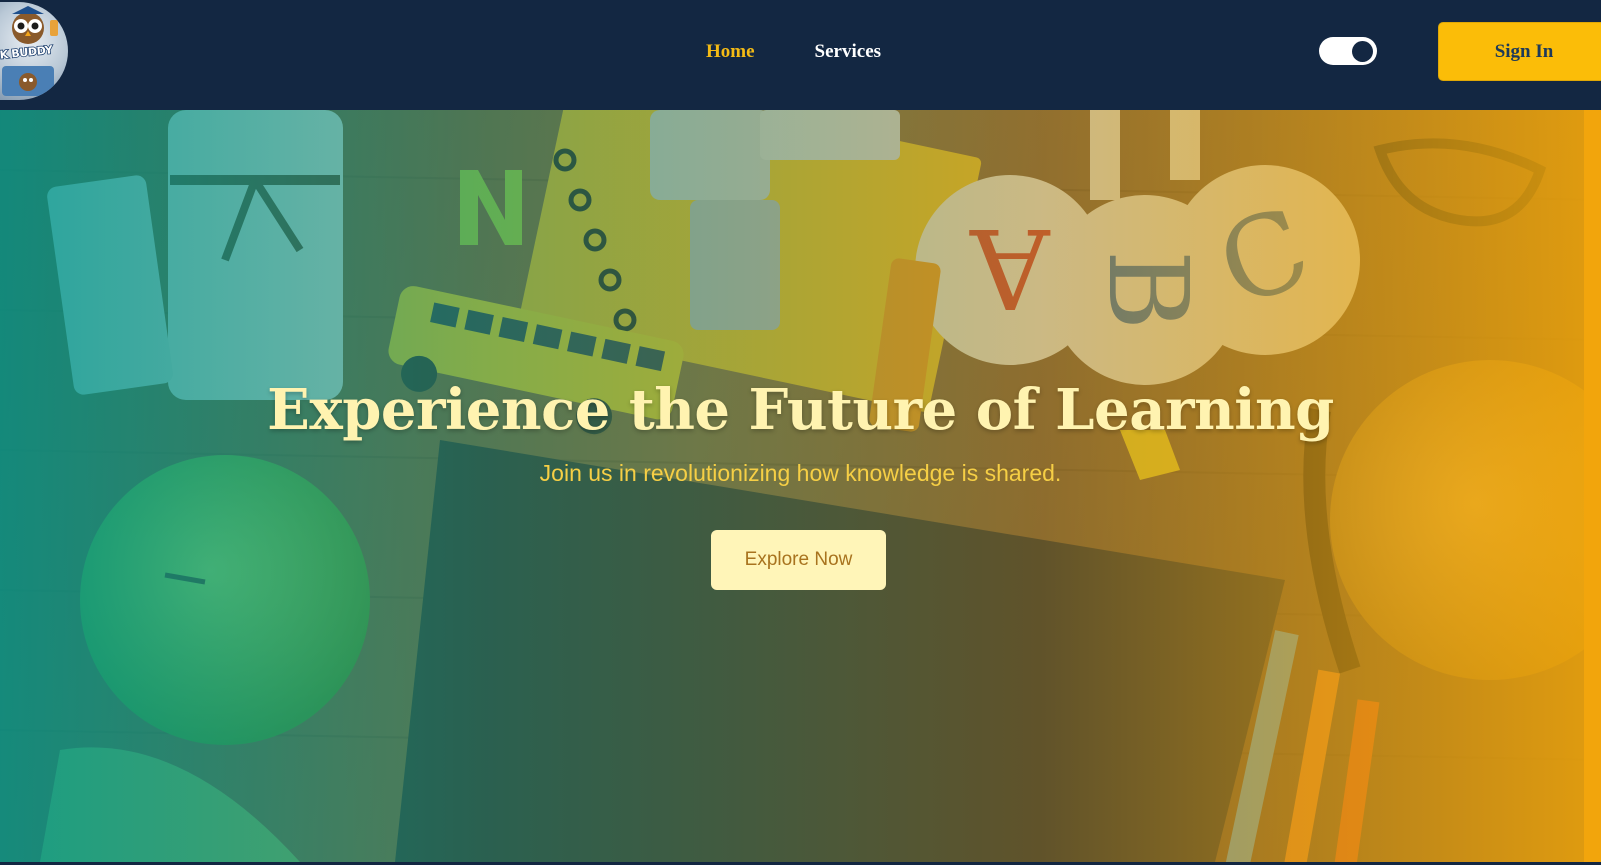 This screenshot has height=865, width=1601. Describe the element at coordinates (1519, 51) in the screenshot. I see `sign-in-button: Sign In` at that location.